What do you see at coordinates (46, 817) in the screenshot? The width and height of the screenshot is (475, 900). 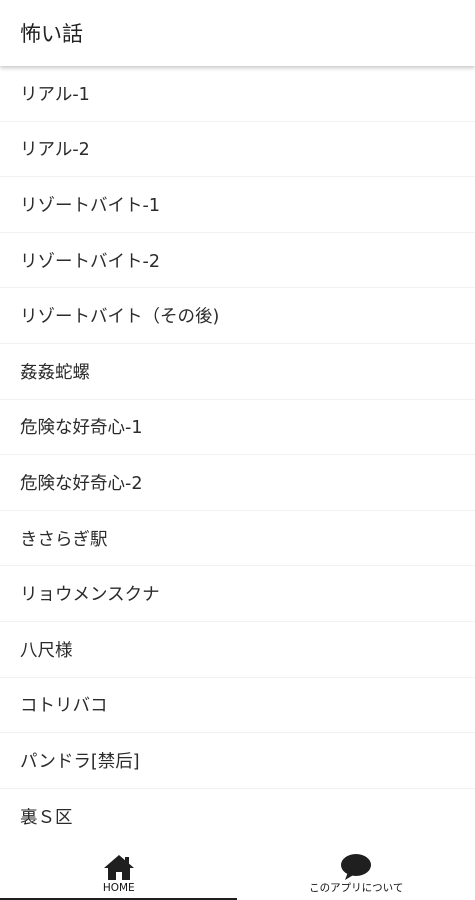 I see `list-item-label: 裏Ｓ区` at bounding box center [46, 817].